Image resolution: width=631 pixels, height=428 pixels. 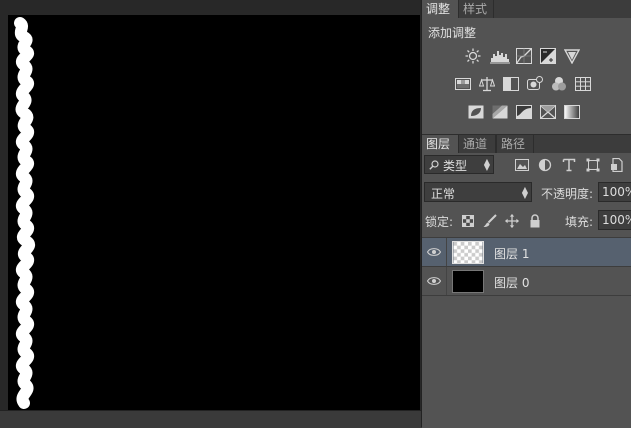 I want to click on threshold-icon, so click(x=524, y=112).